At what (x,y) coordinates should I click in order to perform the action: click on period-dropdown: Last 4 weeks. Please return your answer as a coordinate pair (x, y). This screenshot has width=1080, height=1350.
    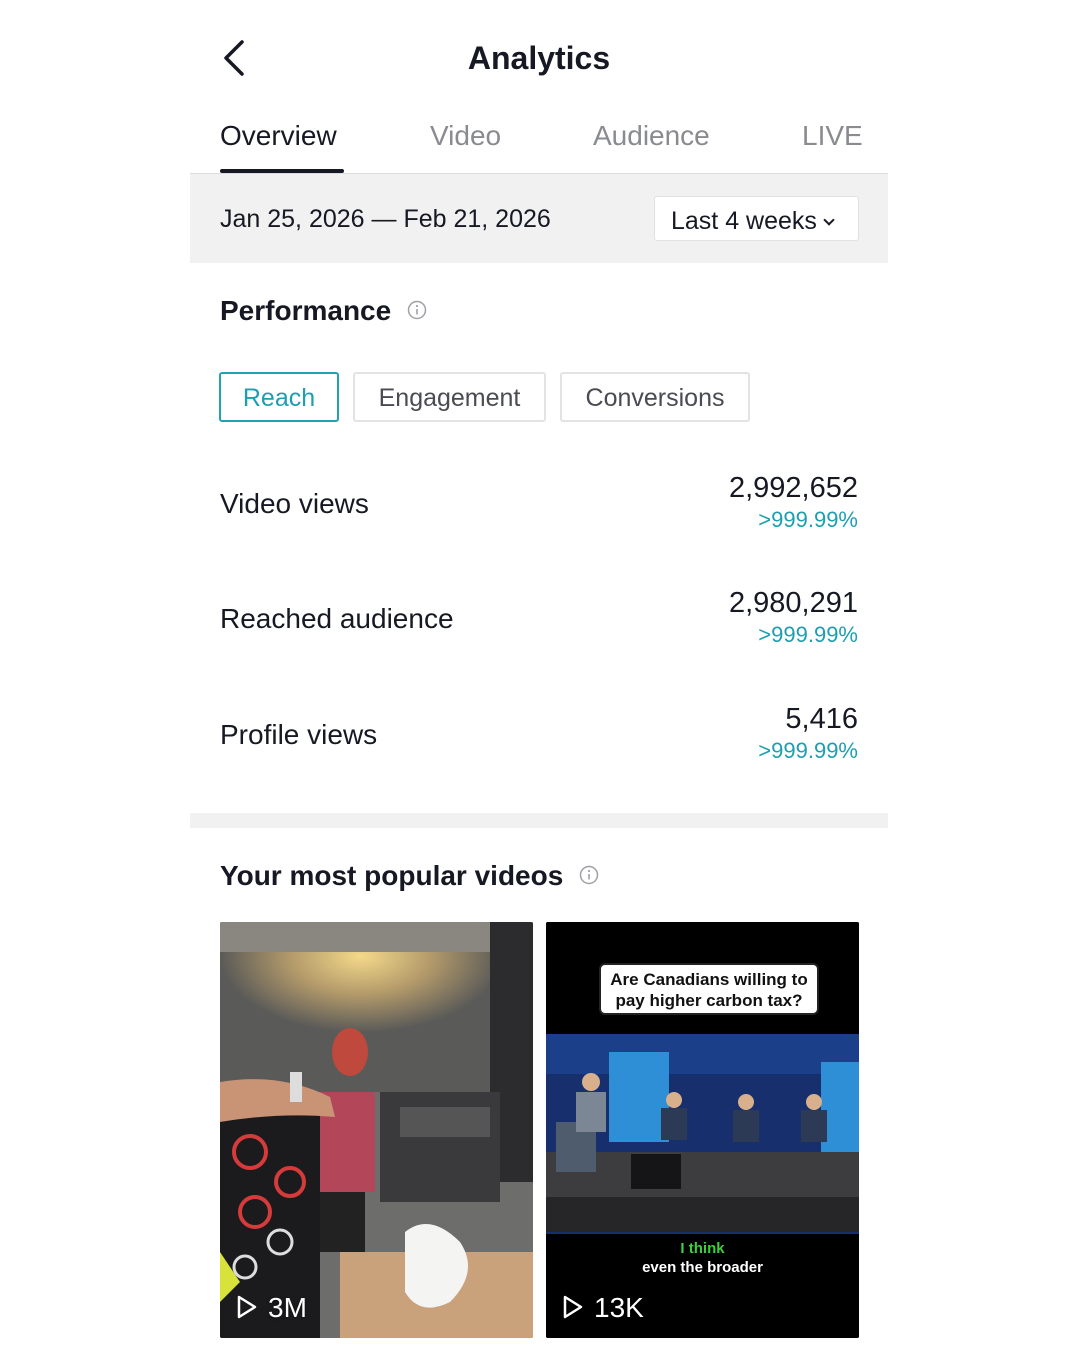
    Looking at the image, I should click on (756, 218).